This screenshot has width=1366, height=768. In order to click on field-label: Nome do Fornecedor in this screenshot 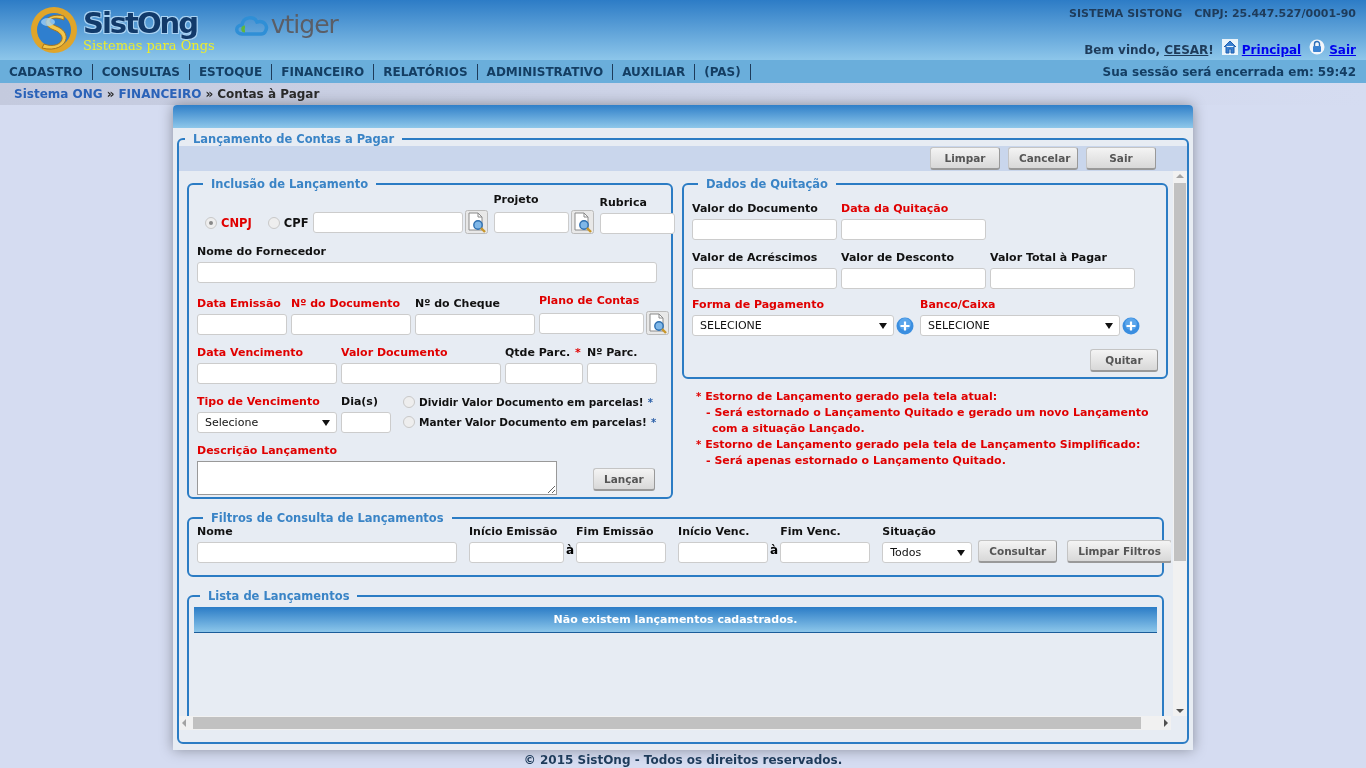, I will do `click(261, 251)`.